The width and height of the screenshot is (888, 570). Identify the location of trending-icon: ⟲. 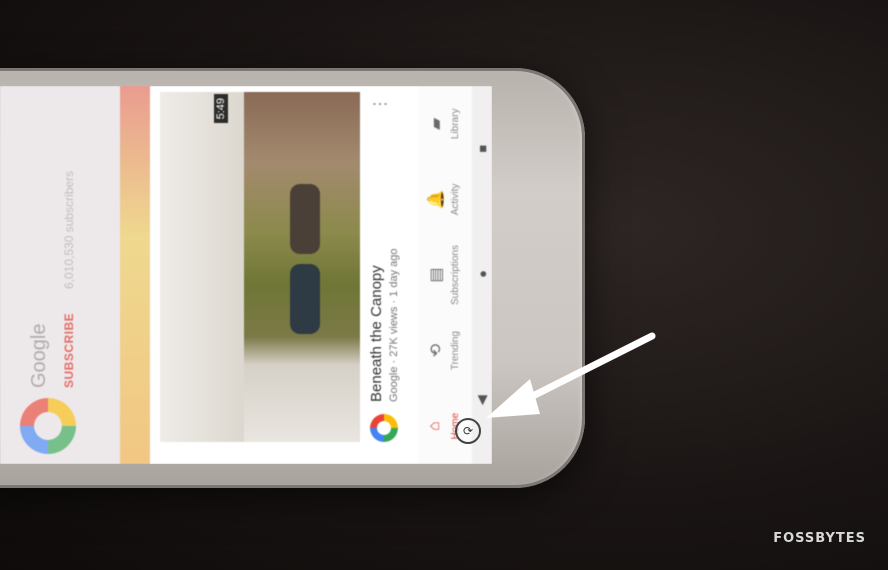
(436, 350).